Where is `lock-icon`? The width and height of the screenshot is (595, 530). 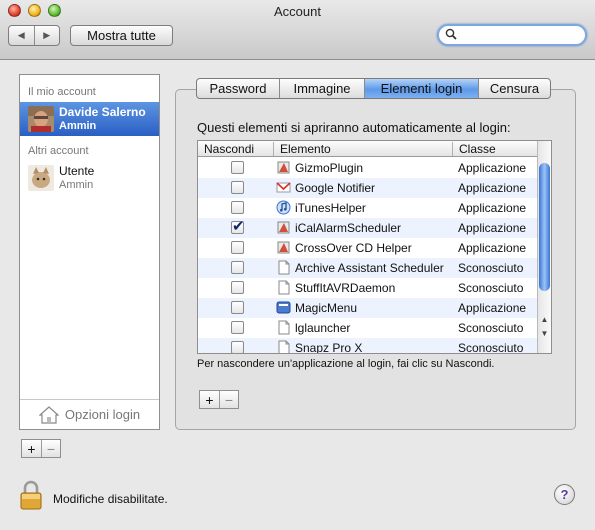 lock-icon is located at coordinates (31, 495).